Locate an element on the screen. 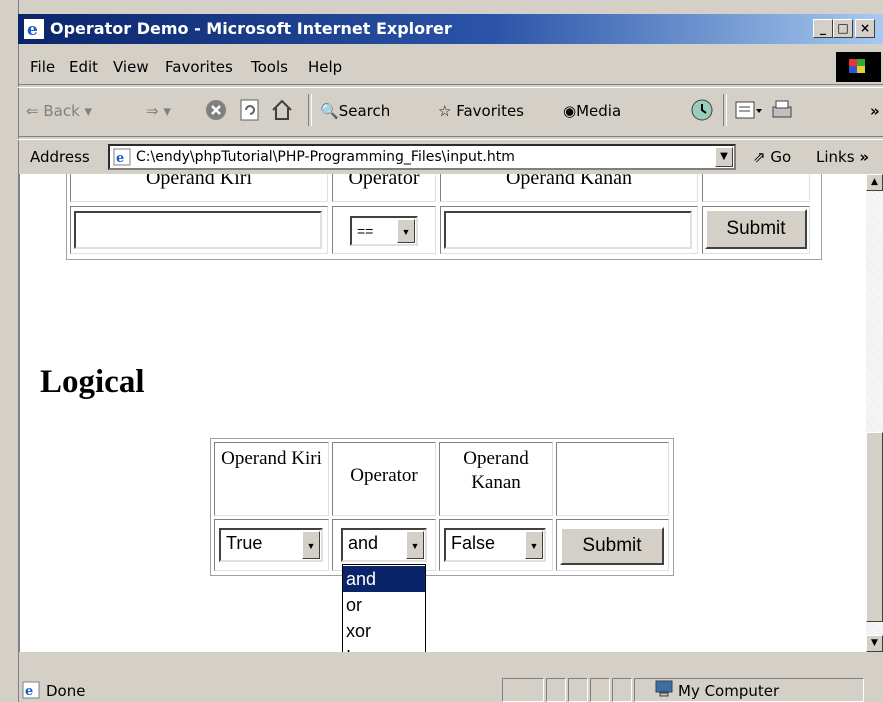  windows-logo-icon is located at coordinates (858, 67).